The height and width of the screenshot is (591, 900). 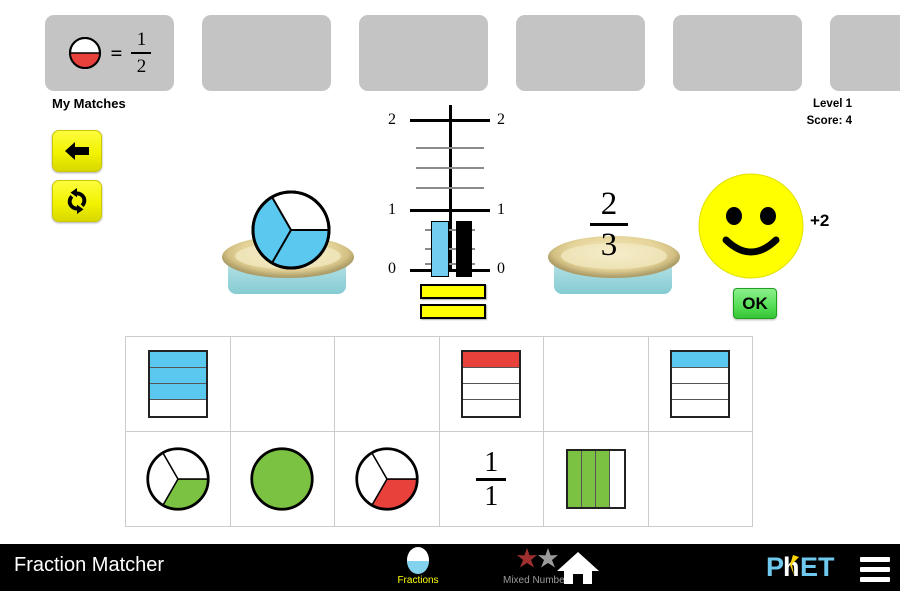 I want to click on phet-logo-icon: P h ET, so click(x=800, y=567).